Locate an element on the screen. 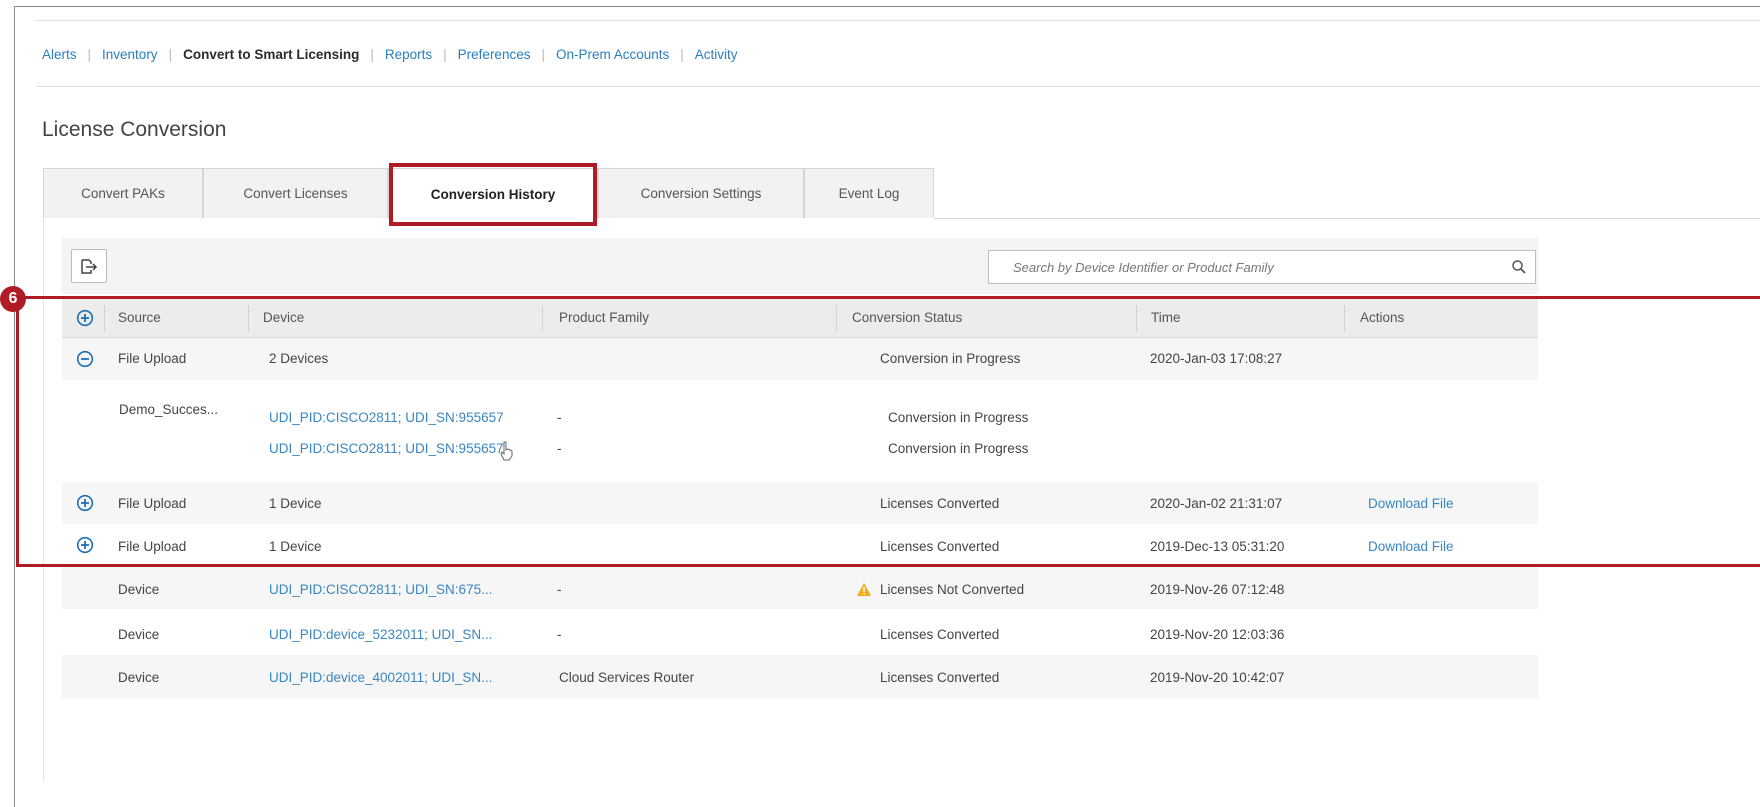  search-icon is located at coordinates (1519, 267).